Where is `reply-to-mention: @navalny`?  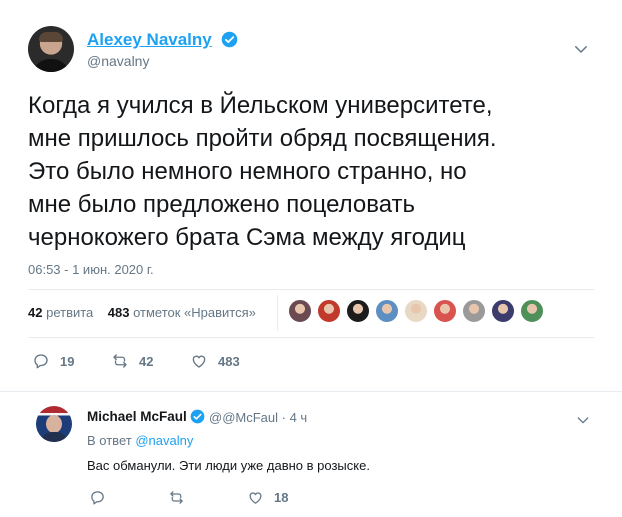 reply-to-mention: @navalny is located at coordinates (164, 440).